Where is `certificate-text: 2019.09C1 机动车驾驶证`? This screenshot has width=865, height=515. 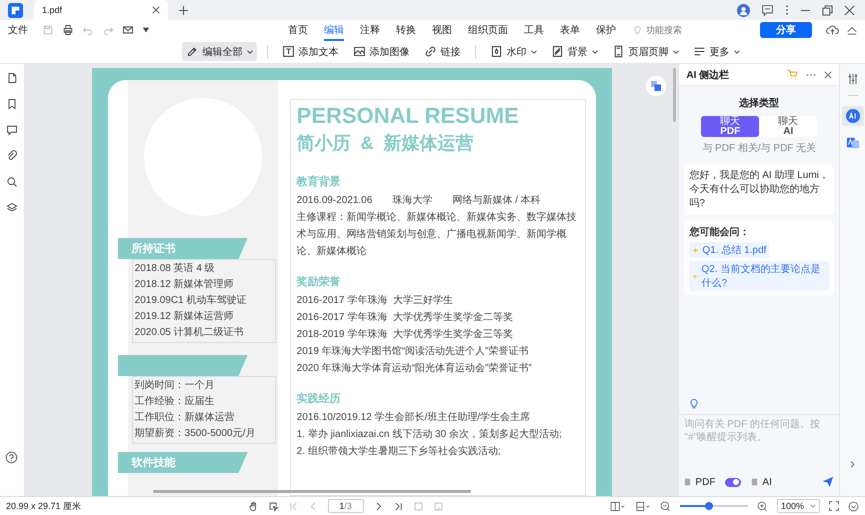
certificate-text: 2019.09C1 机动车驾驶证 is located at coordinates (191, 301).